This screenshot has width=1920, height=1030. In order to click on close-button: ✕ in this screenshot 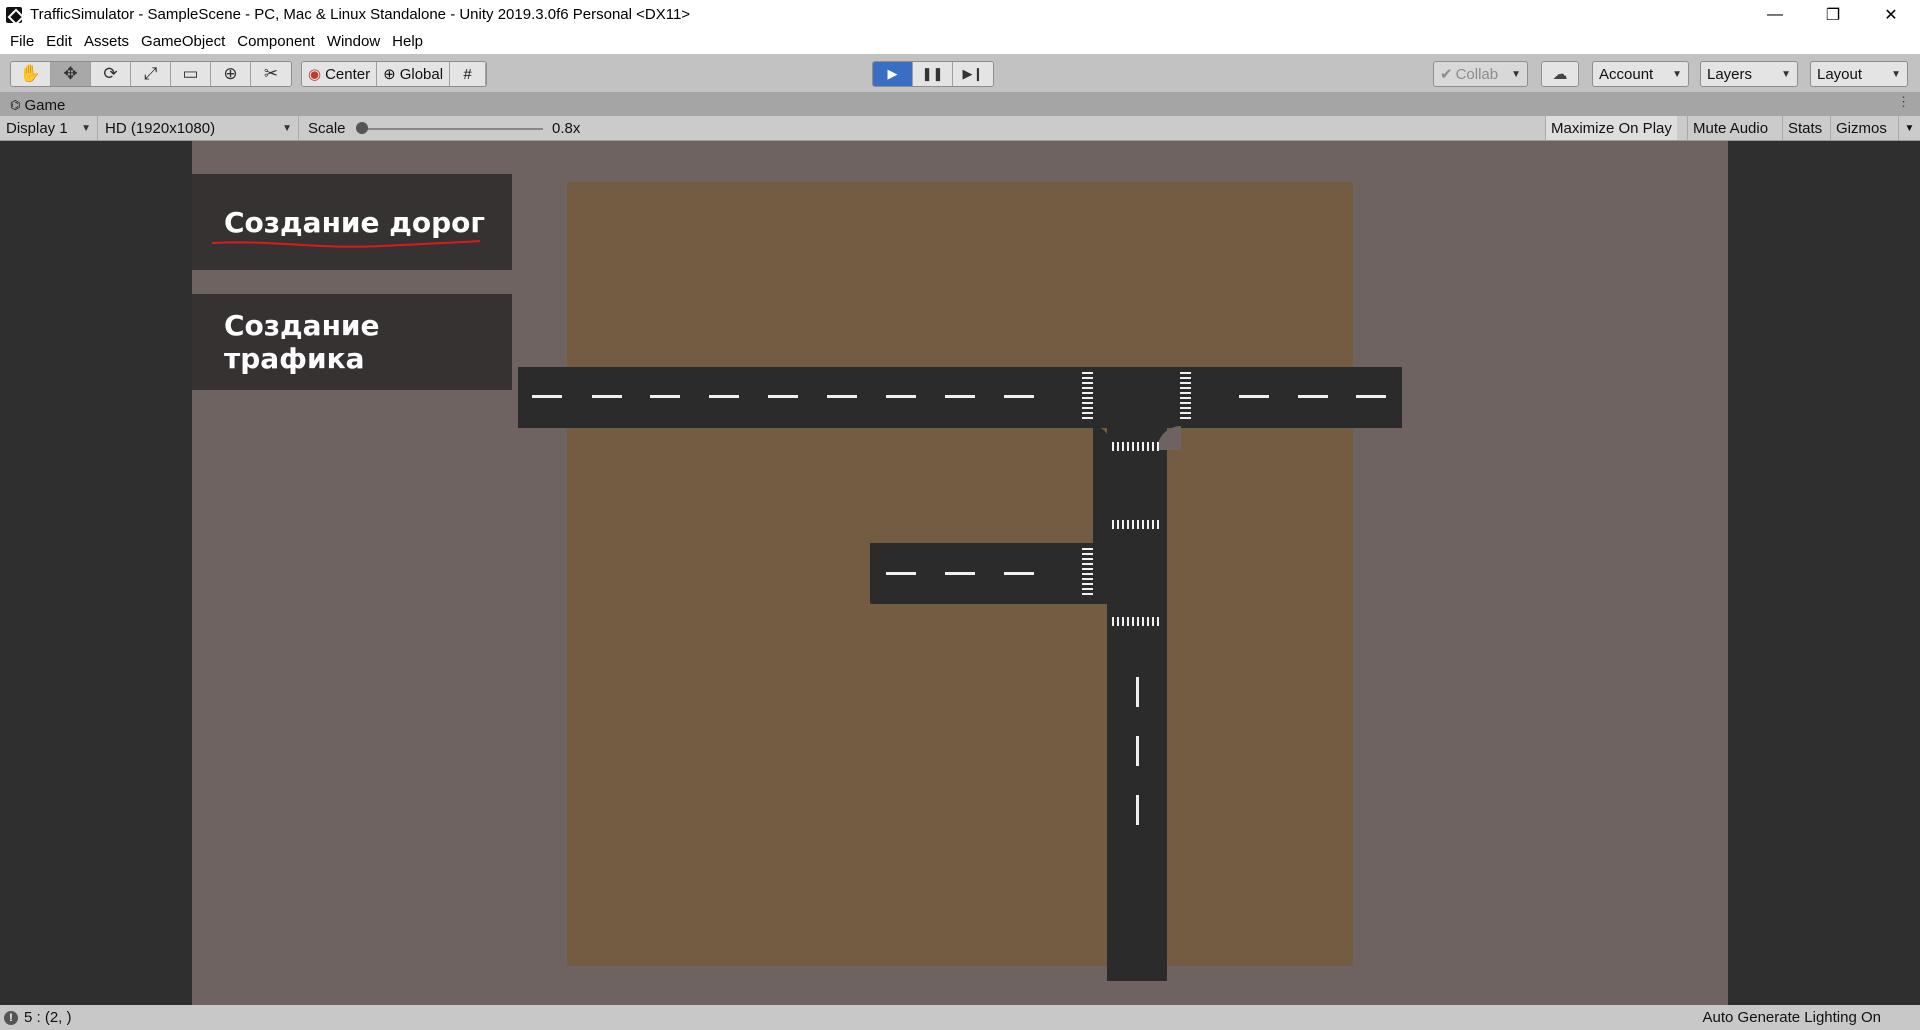, I will do `click(1891, 14)`.